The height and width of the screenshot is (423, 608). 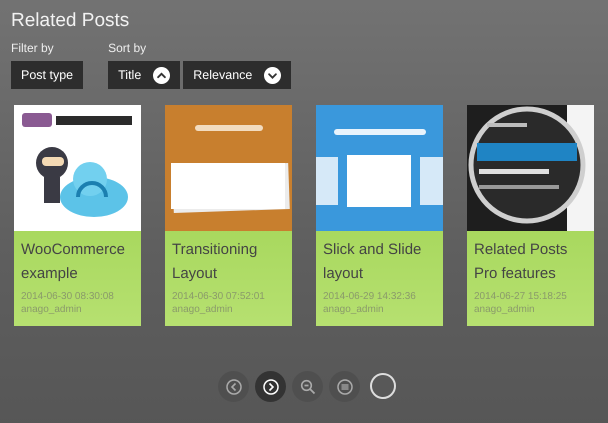 I want to click on sort-button: Relevance, so click(x=237, y=75).